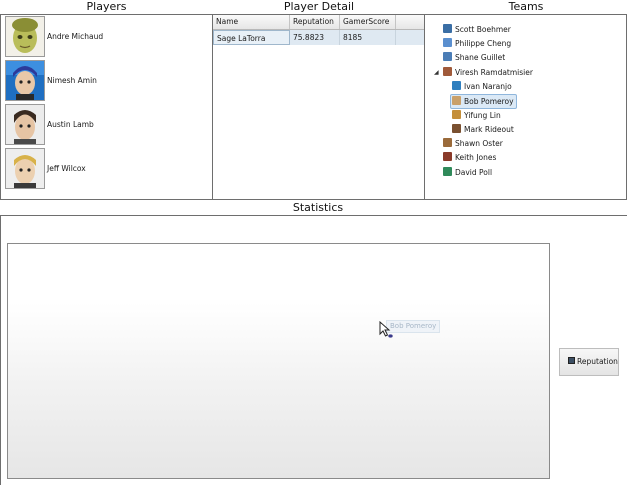  What do you see at coordinates (494, 72) in the screenshot?
I see `tree-item-label: Viresh Ramdatmisier` at bounding box center [494, 72].